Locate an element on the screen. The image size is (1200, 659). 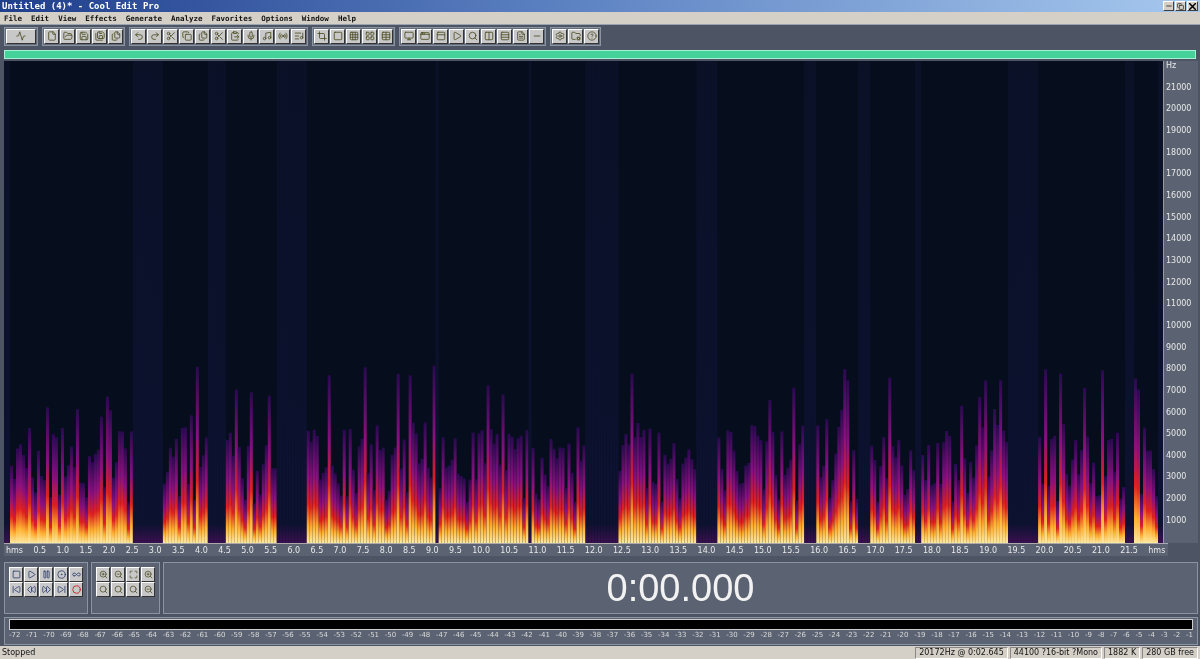
layout-grid-tool is located at coordinates (369, 36).